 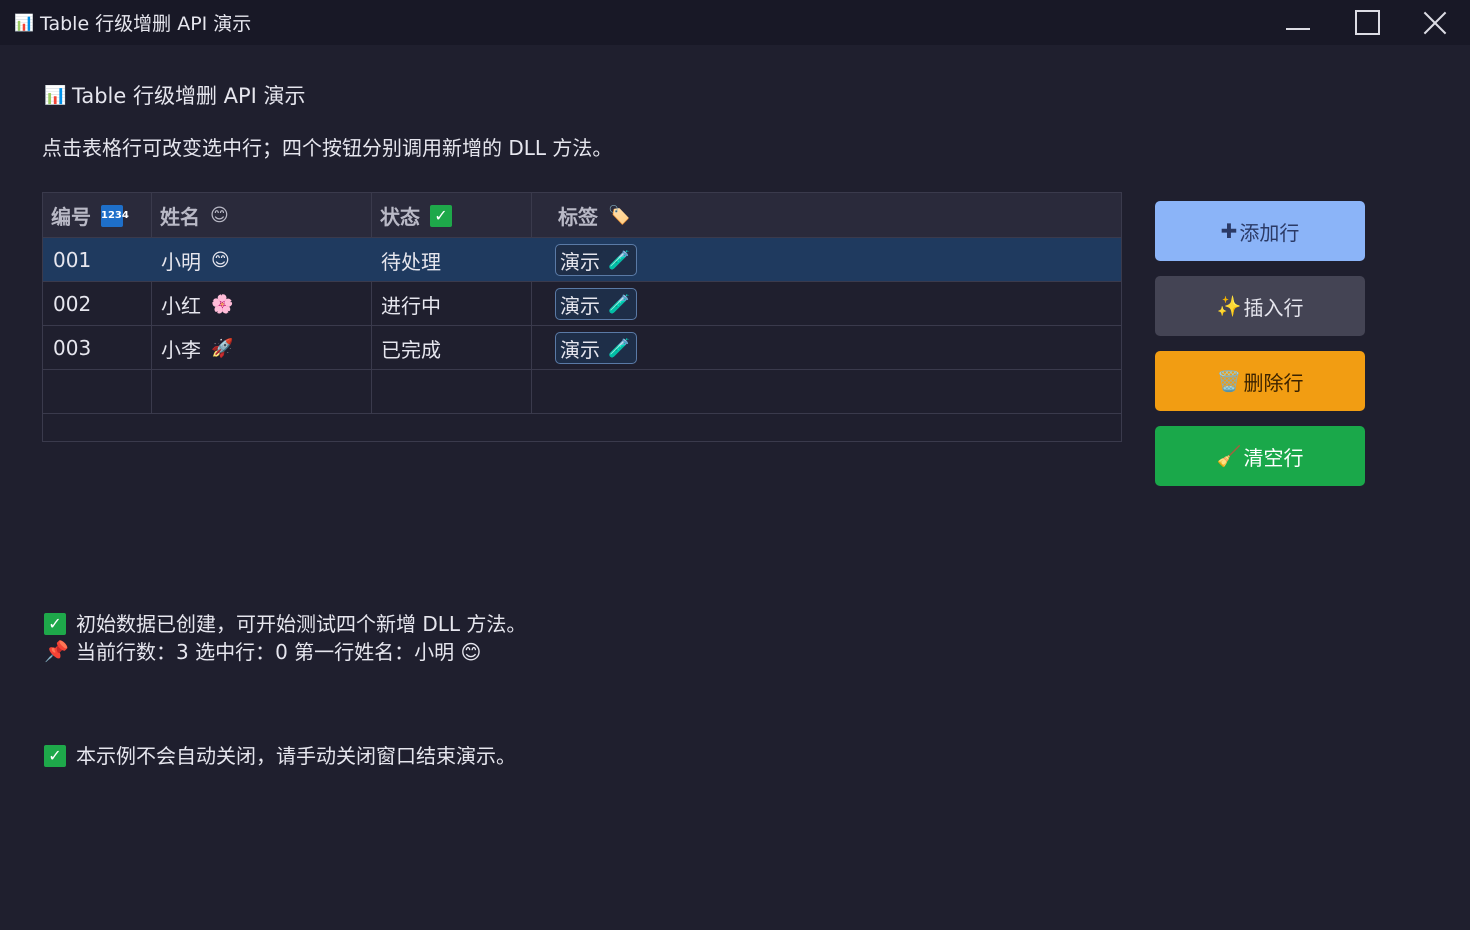 What do you see at coordinates (1260, 306) in the screenshot?
I see `insert-row-button: ✨ 插入行` at bounding box center [1260, 306].